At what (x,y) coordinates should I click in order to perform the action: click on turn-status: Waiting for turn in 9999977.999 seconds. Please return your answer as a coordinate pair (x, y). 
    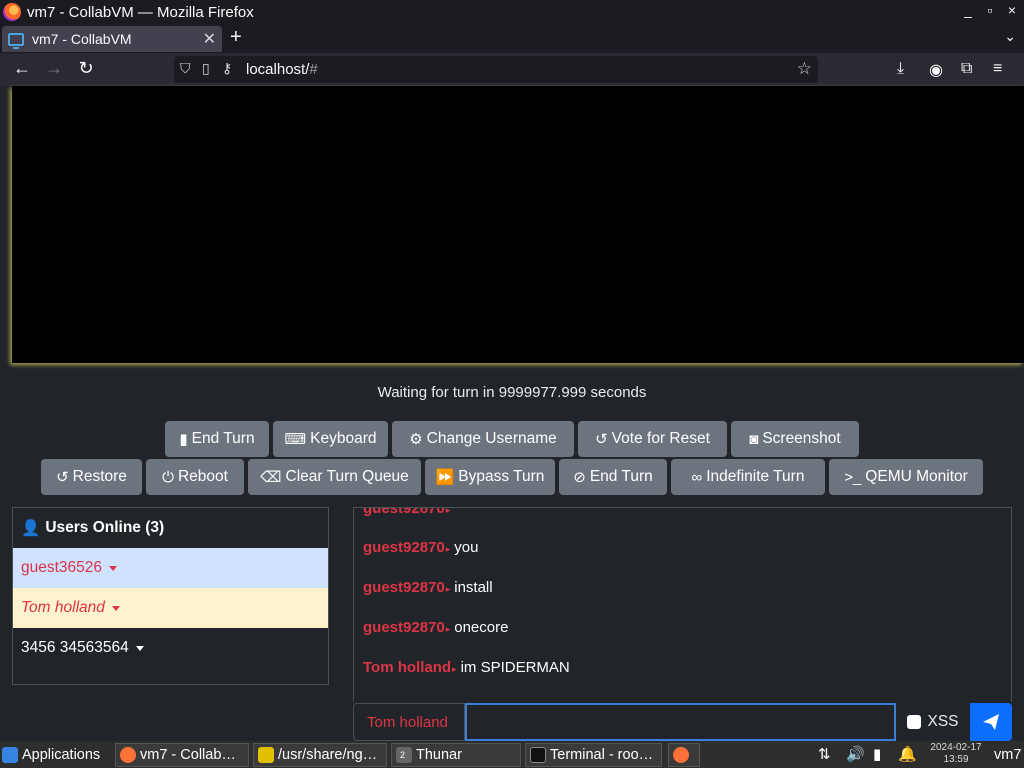
    Looking at the image, I should click on (512, 392).